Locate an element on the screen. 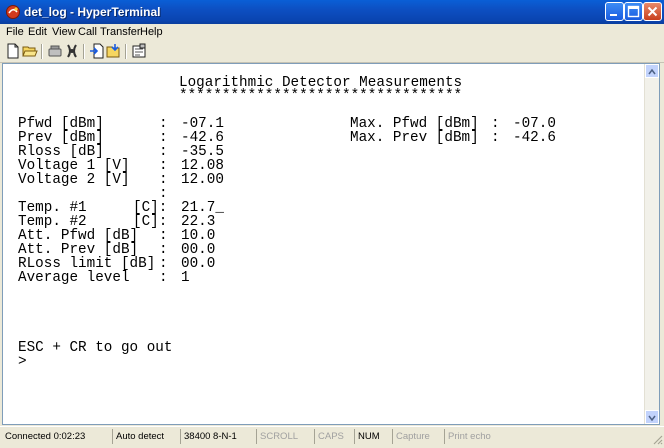 The width and height of the screenshot is (664, 448). send-icon is located at coordinates (97, 51).